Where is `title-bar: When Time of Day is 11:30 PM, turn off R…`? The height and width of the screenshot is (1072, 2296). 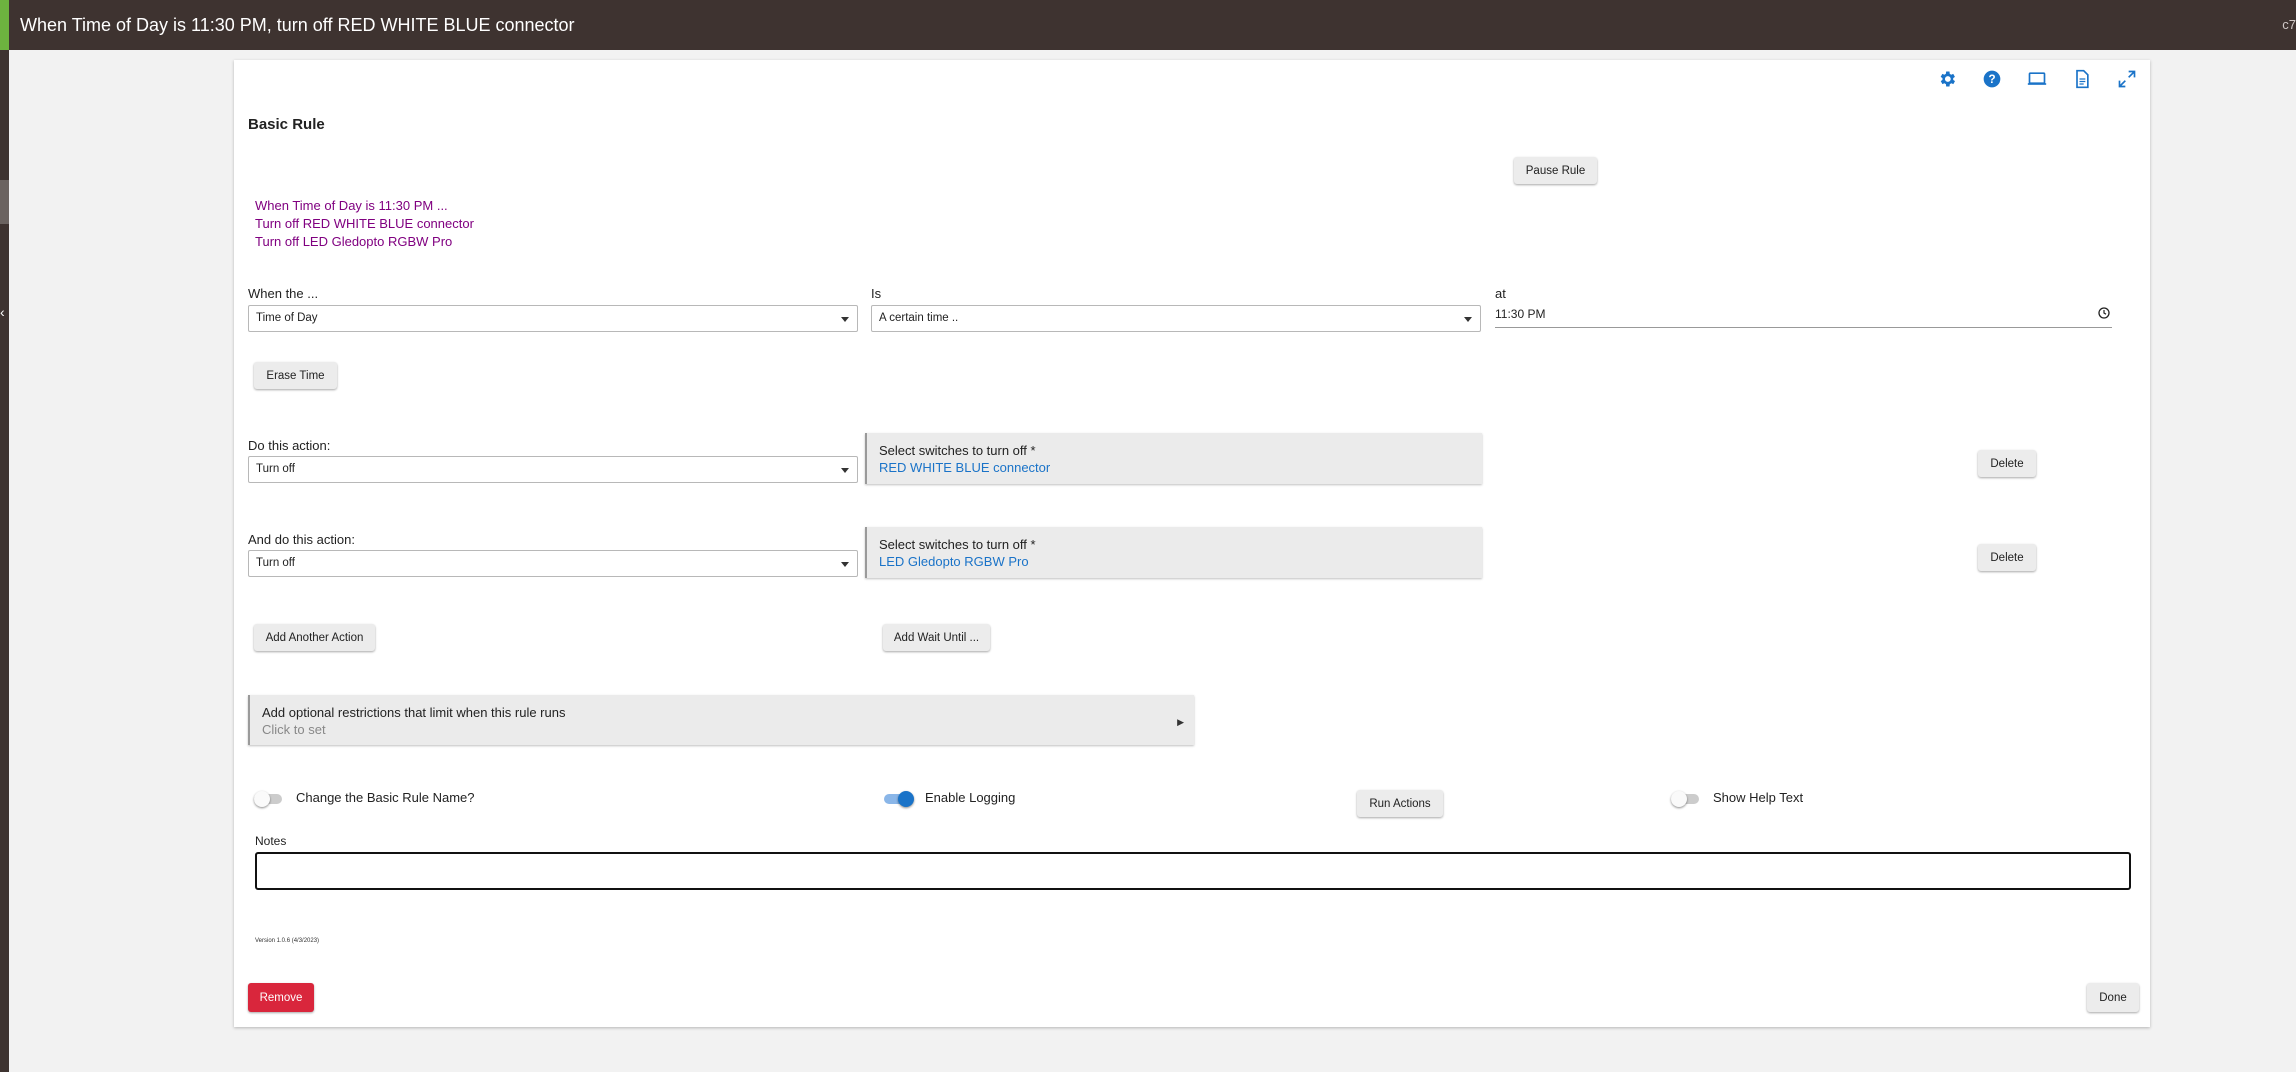 title-bar: When Time of Day is 11:30 PM, turn off R… is located at coordinates (1152, 25).